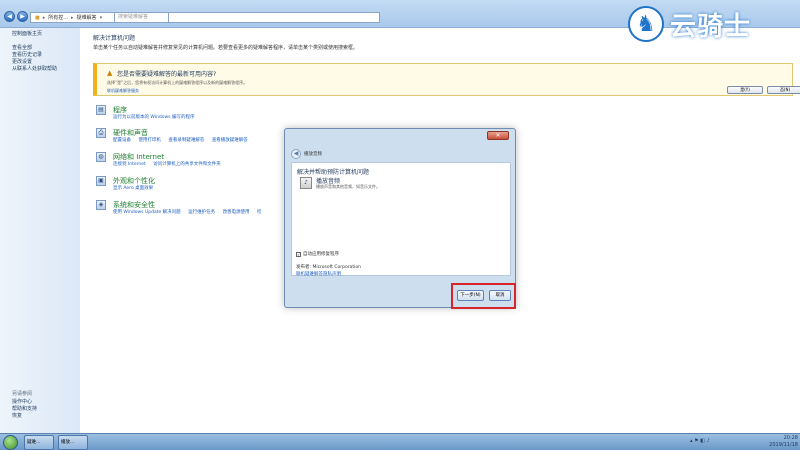  I want to click on windows-start-icon, so click(10, 442).